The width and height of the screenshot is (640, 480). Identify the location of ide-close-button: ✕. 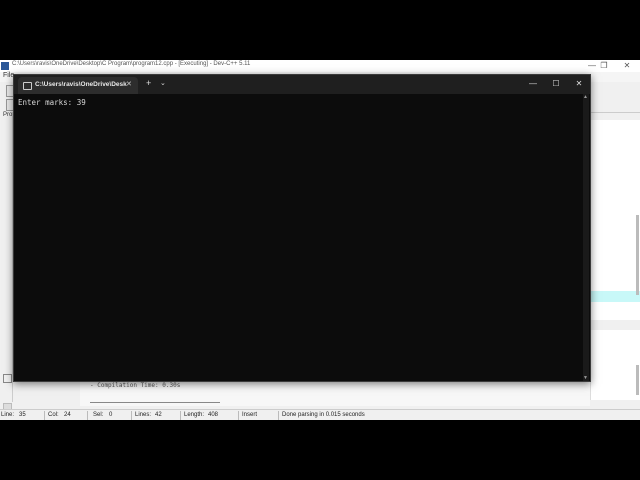
(627, 66).